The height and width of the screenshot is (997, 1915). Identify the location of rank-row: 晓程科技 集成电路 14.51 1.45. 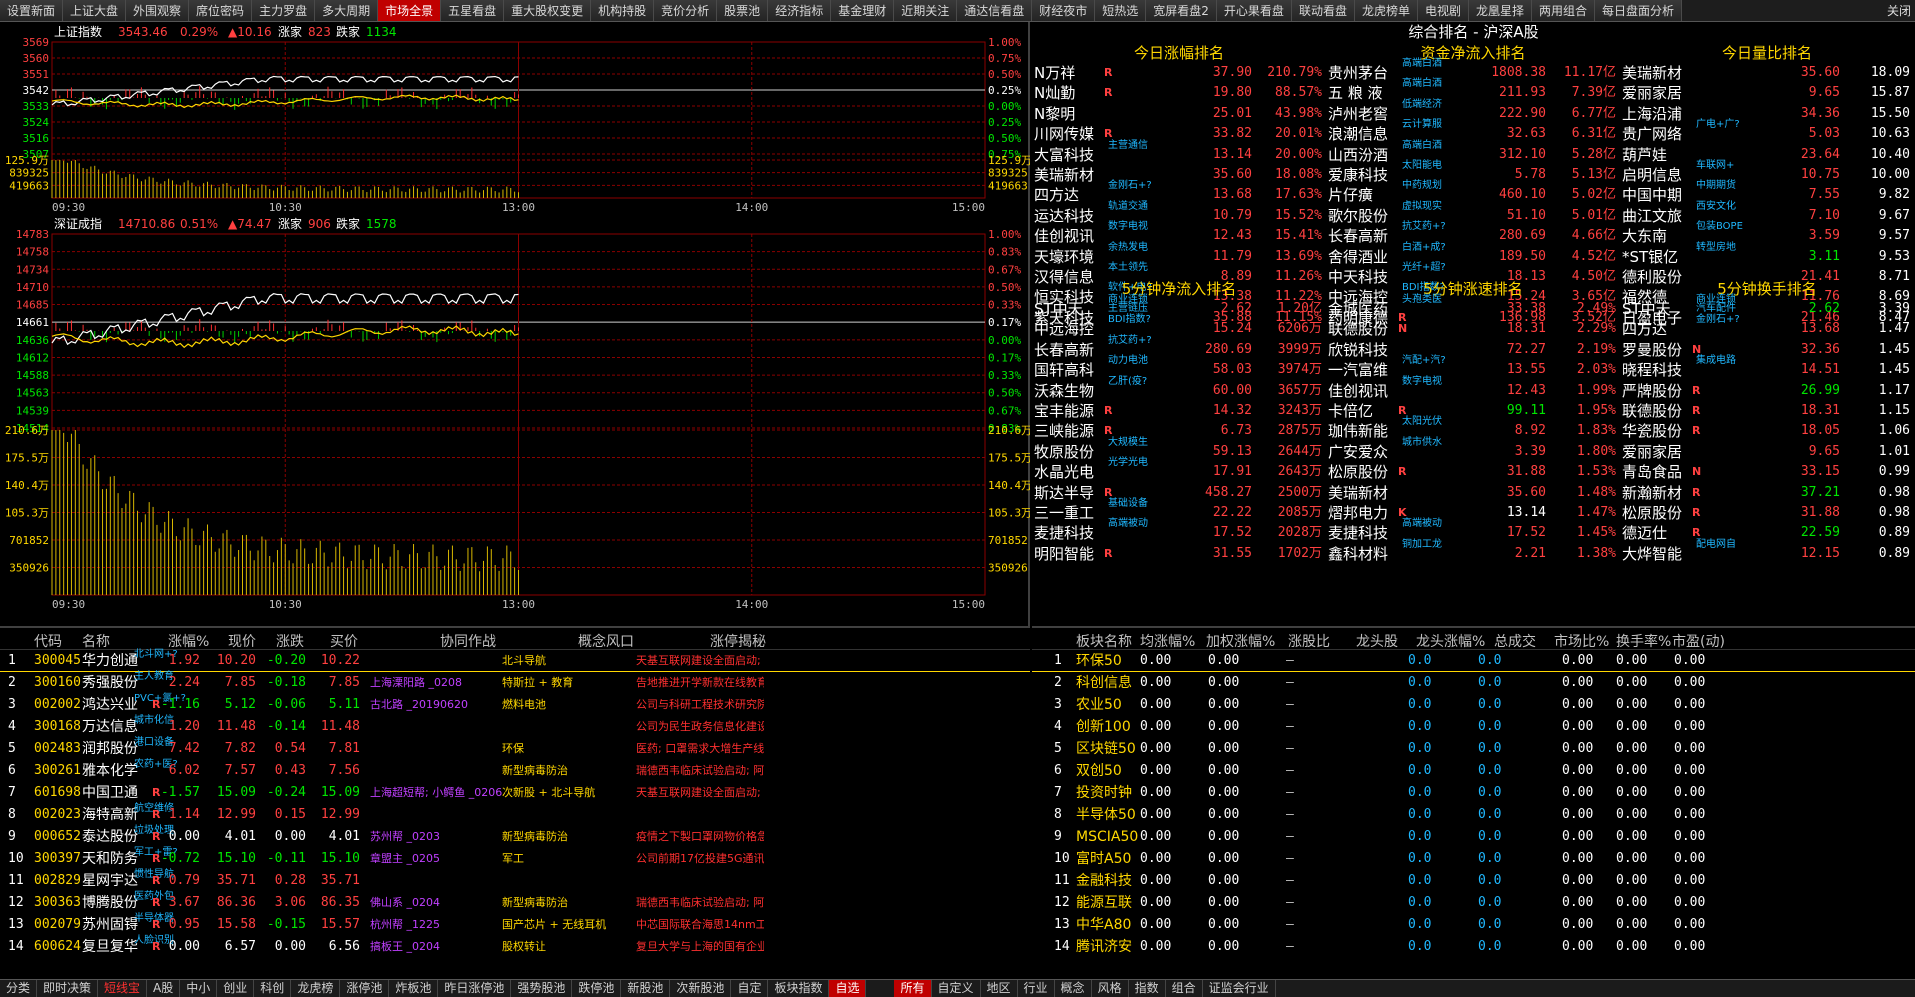
(1767, 367).